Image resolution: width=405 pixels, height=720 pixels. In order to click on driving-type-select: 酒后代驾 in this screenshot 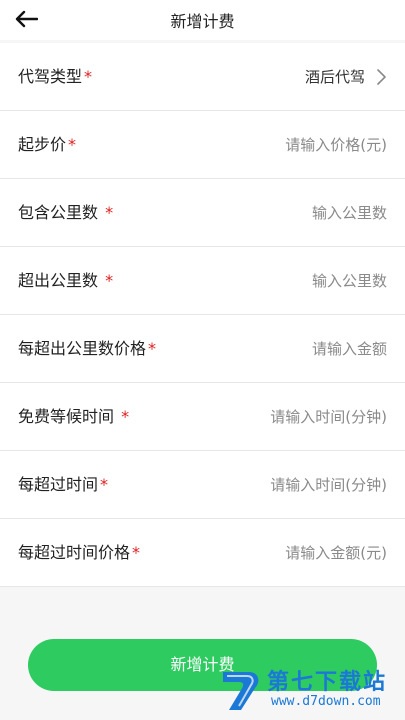, I will do `click(335, 77)`.